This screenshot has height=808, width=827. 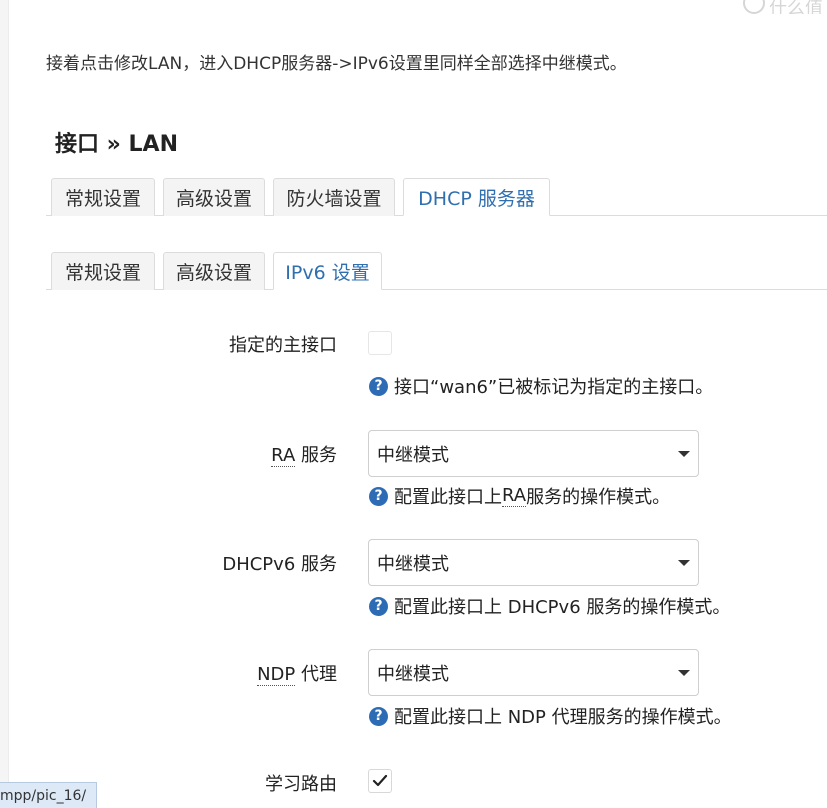 What do you see at coordinates (48, 795) in the screenshot?
I see `status-bar-url: mpp/pic_16/` at bounding box center [48, 795].